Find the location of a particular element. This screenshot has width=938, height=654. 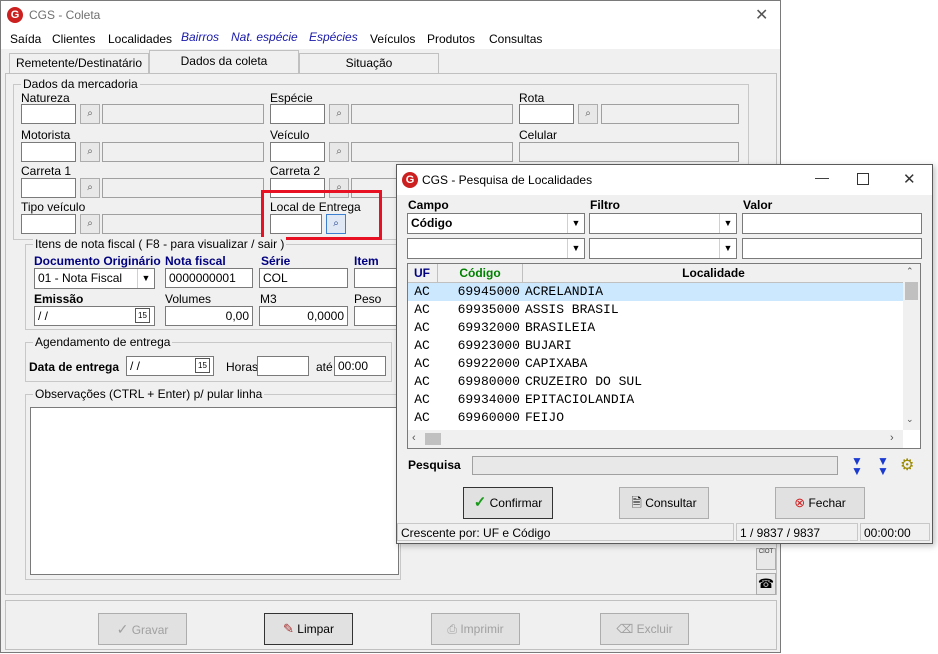

tab-dados-coleta: Dados da coleta is located at coordinates (224, 62).